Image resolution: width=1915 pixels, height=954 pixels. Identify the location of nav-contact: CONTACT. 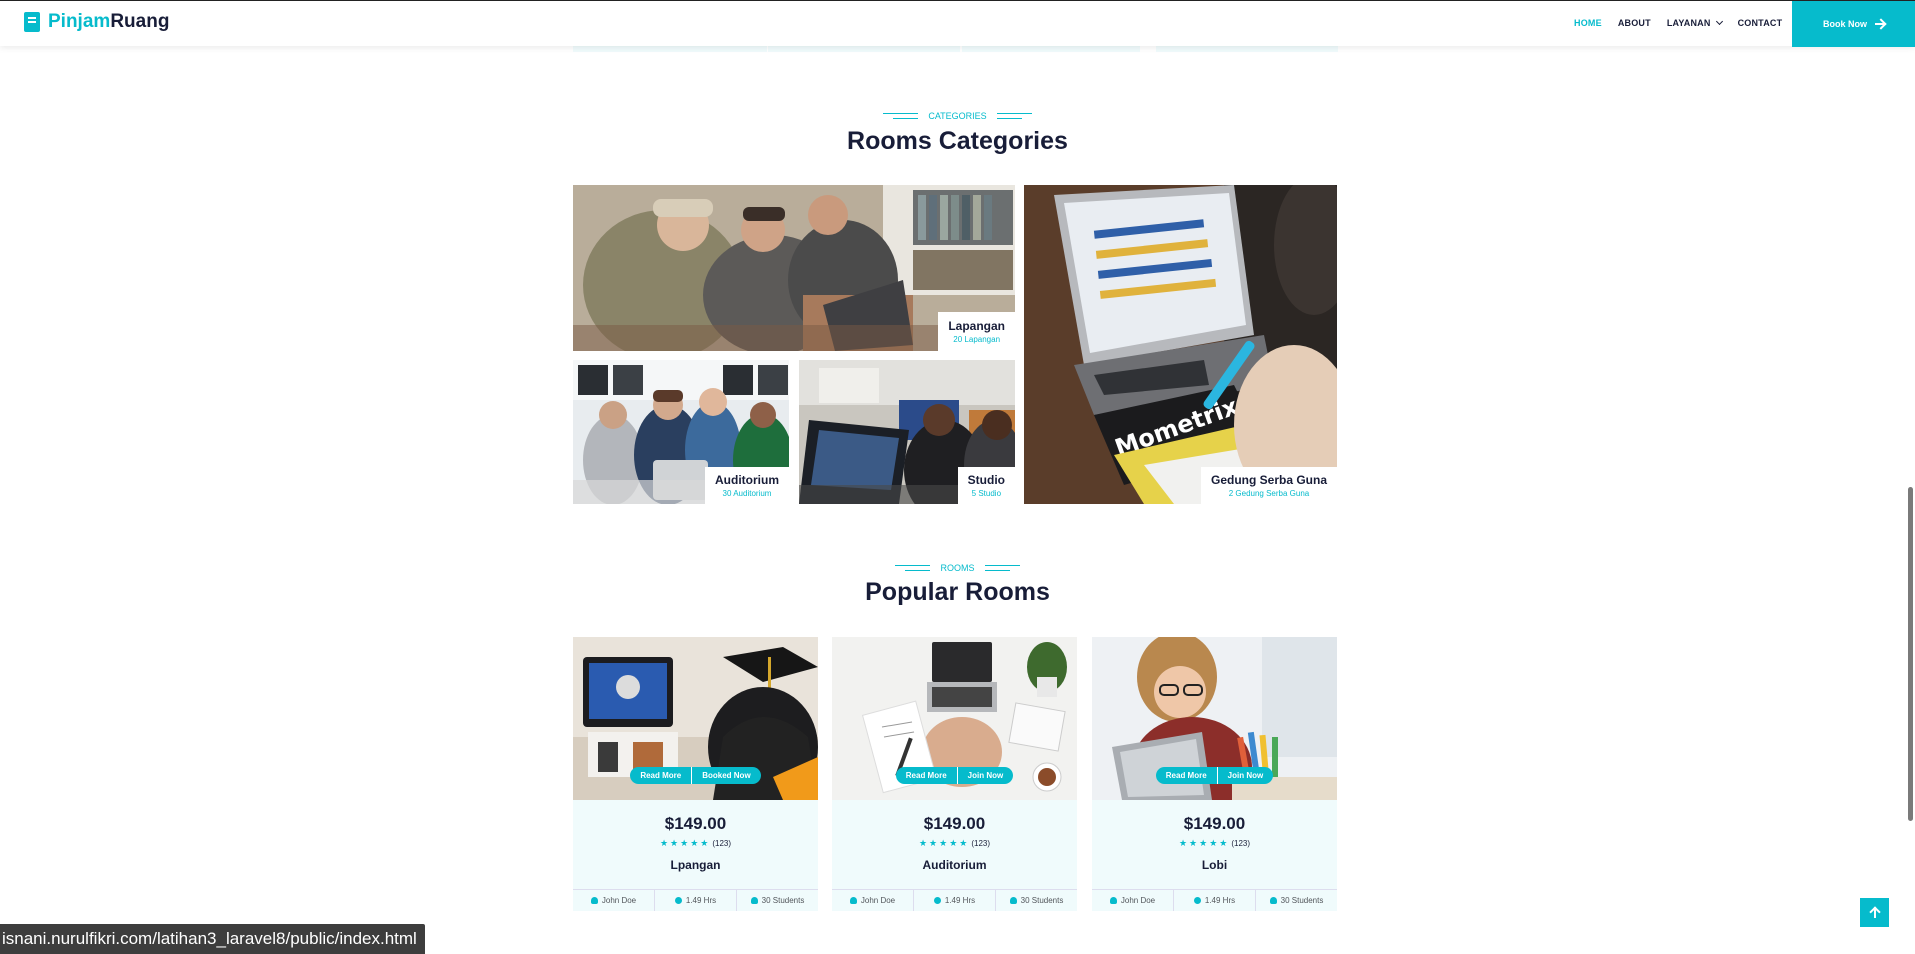
(1760, 23).